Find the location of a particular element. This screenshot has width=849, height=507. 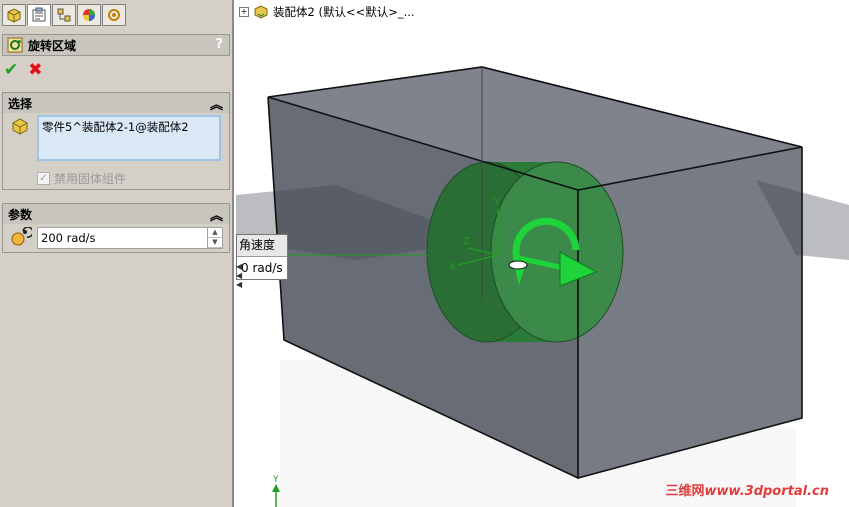

help-icon: ? is located at coordinates (219, 44).